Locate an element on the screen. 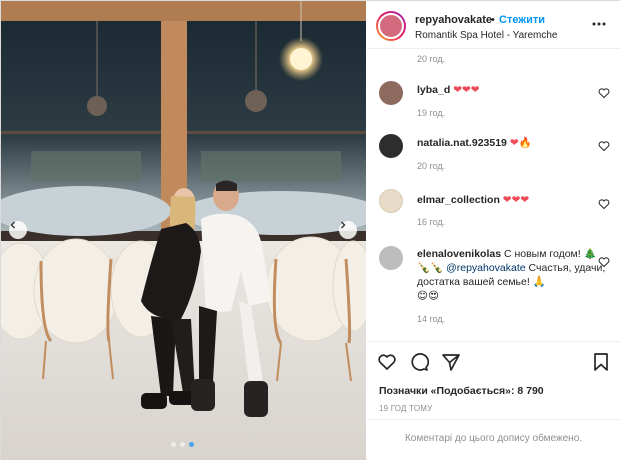 This screenshot has height=460, width=620. comment-icon is located at coordinates (419, 362).